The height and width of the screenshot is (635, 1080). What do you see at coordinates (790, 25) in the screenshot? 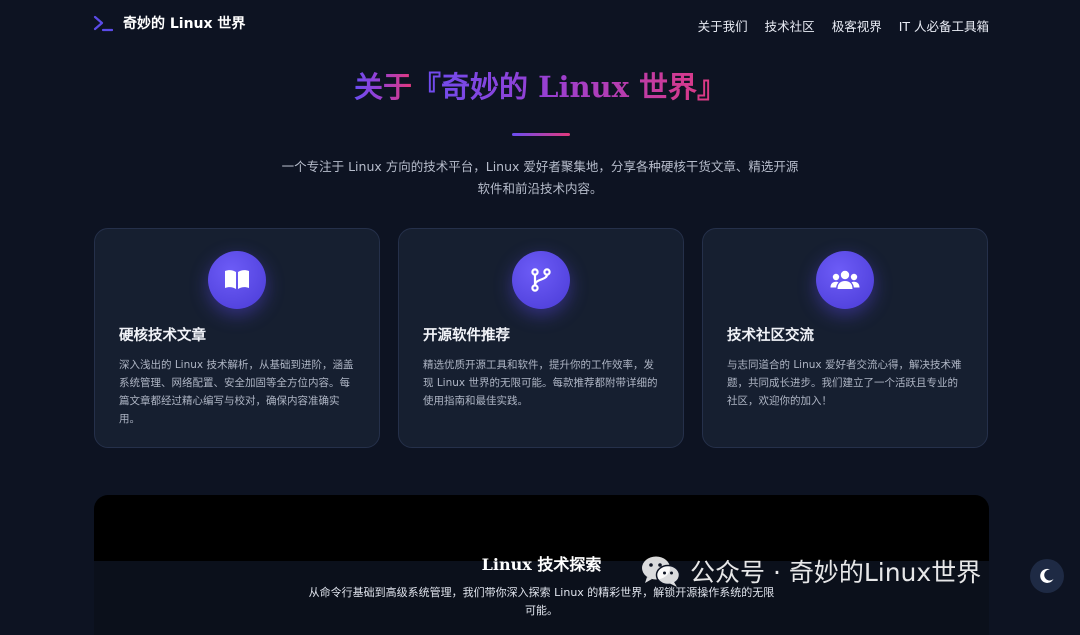
I see `nav-item-community: 技术社区` at bounding box center [790, 25].